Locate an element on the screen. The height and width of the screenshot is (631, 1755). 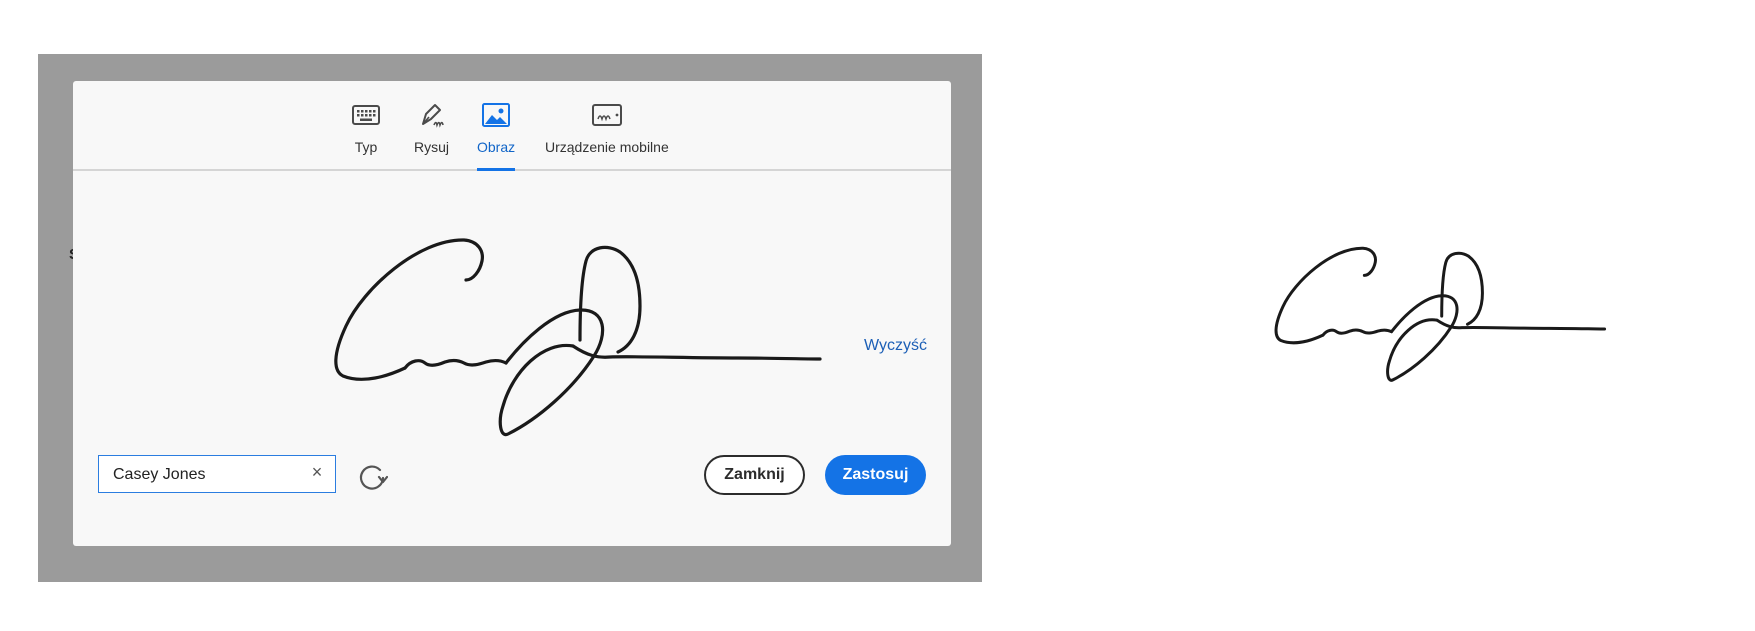
pen-icon is located at coordinates (432, 115).